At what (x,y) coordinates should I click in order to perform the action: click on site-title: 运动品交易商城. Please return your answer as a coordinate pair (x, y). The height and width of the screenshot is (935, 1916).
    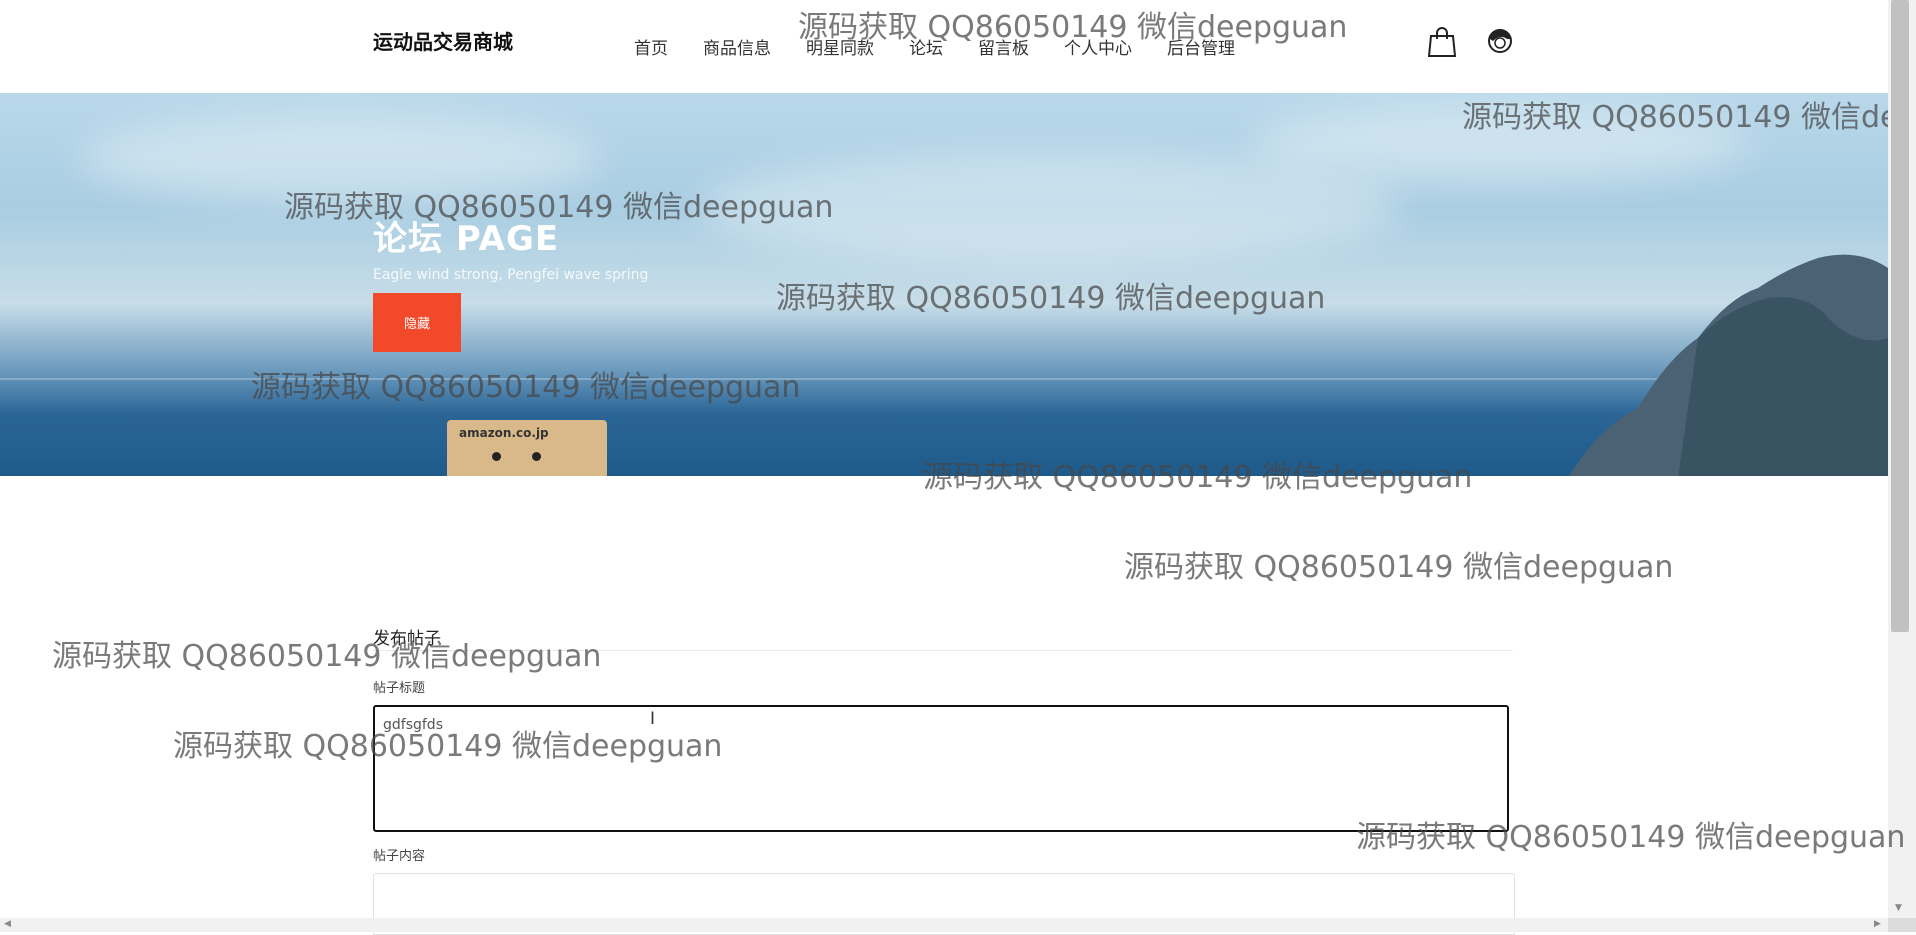
    Looking at the image, I should click on (443, 40).